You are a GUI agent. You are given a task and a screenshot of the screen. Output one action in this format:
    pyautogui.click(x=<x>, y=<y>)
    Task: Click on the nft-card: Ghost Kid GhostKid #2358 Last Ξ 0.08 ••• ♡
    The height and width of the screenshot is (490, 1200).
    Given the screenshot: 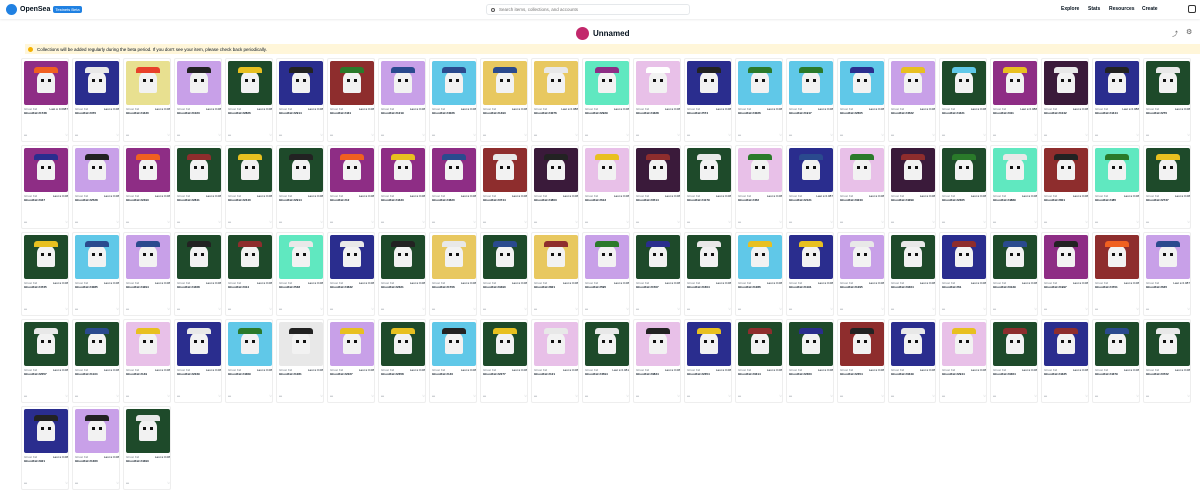 What is the action you would take?
    pyautogui.click(x=402, y=361)
    